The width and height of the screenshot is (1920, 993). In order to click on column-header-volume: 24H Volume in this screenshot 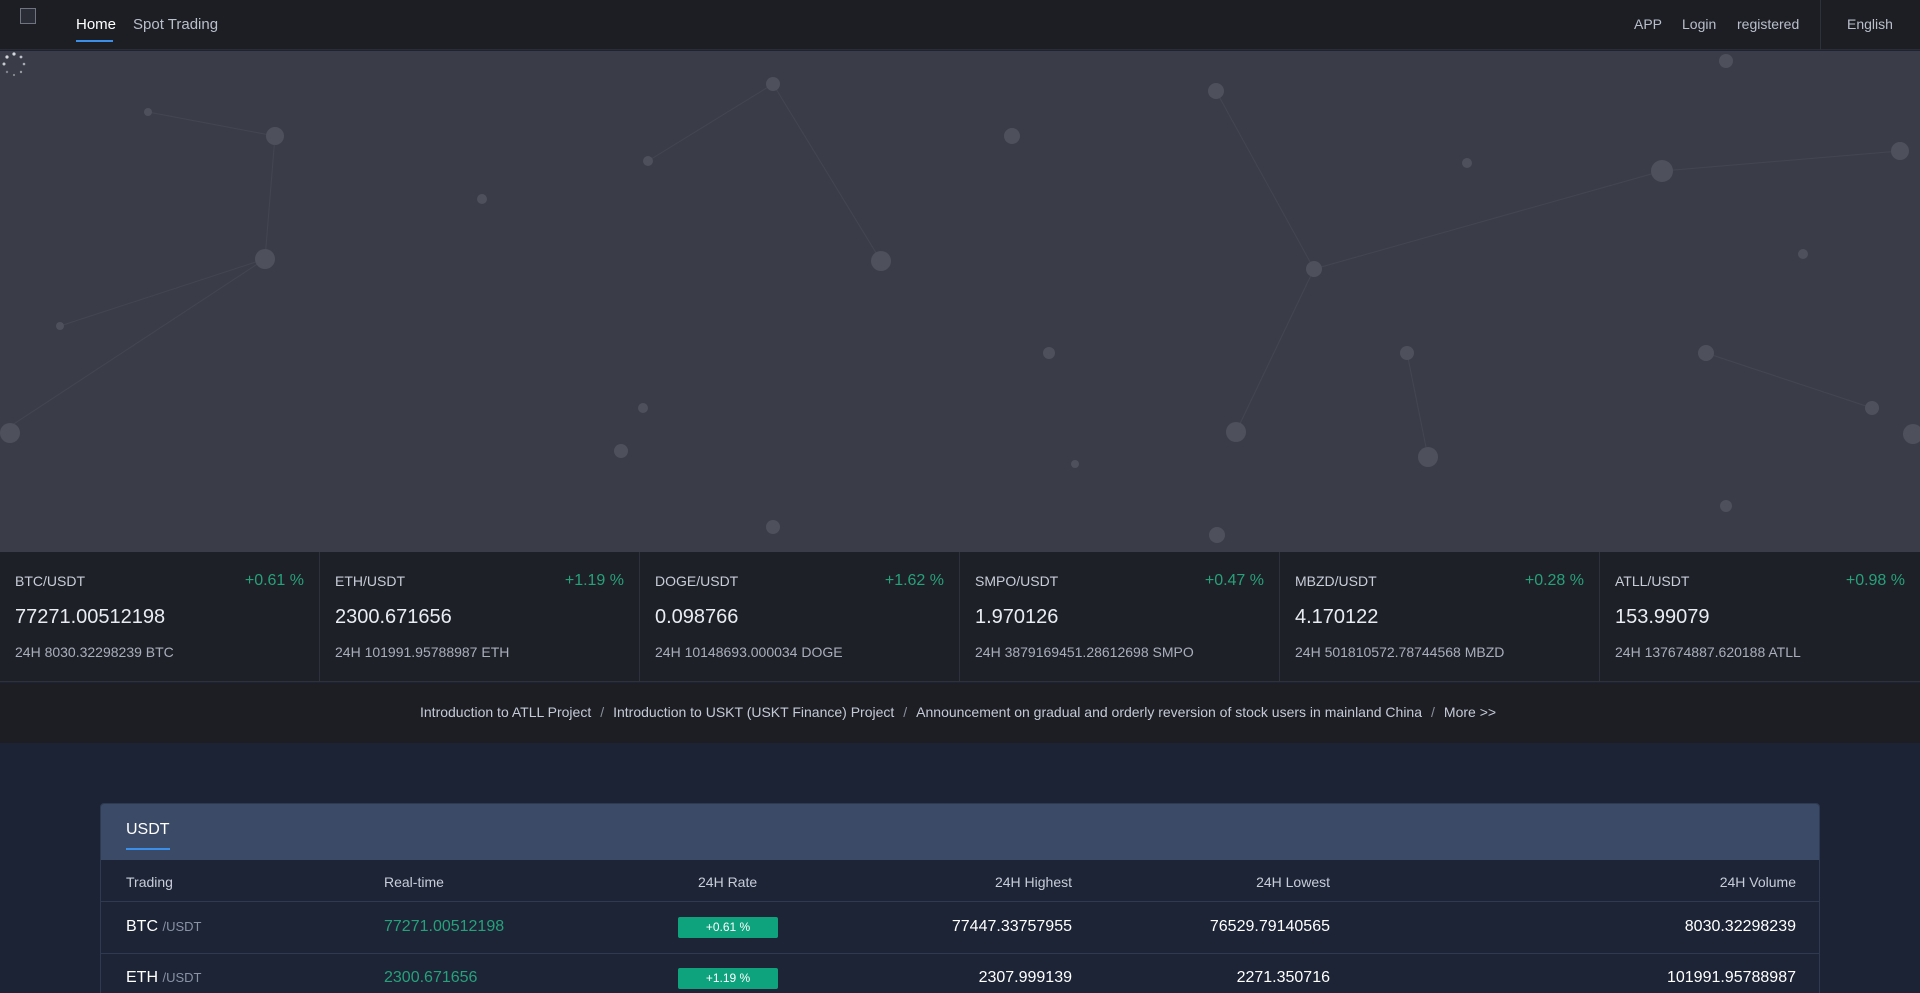, I will do `click(1758, 882)`.